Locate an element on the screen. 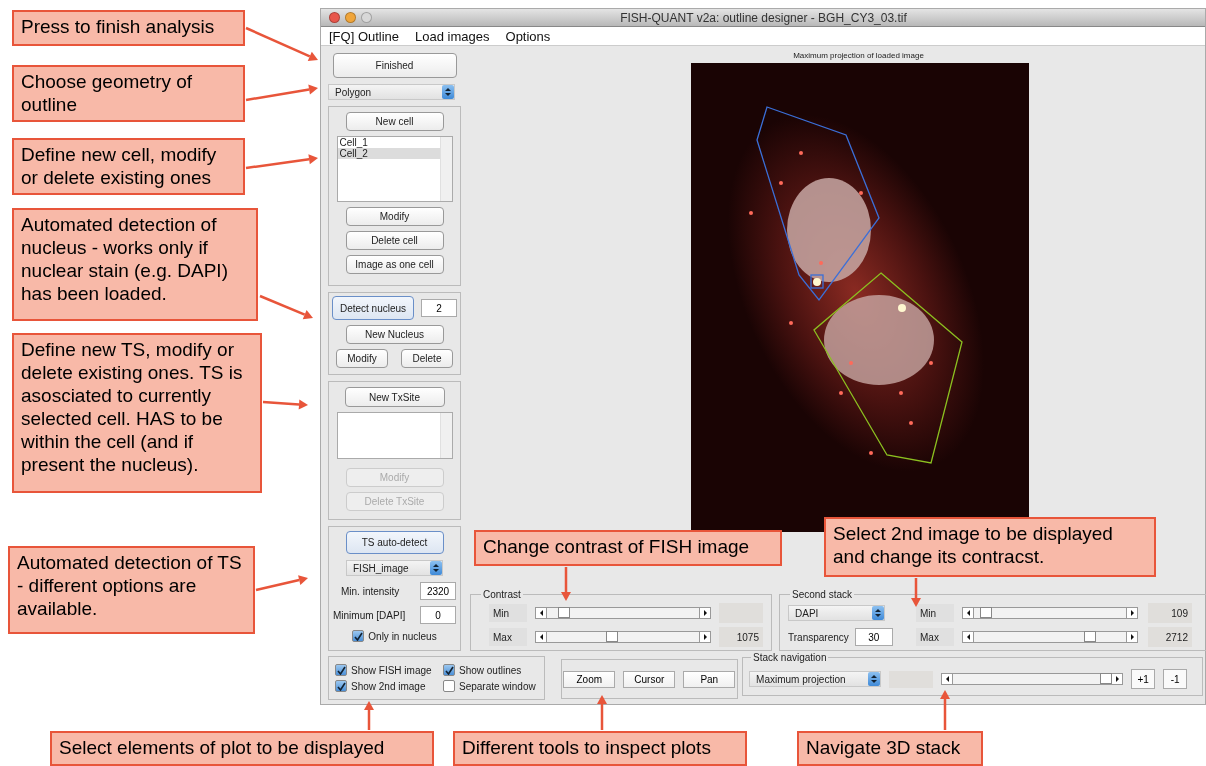  field-label: Min. intensity is located at coordinates (370, 591).